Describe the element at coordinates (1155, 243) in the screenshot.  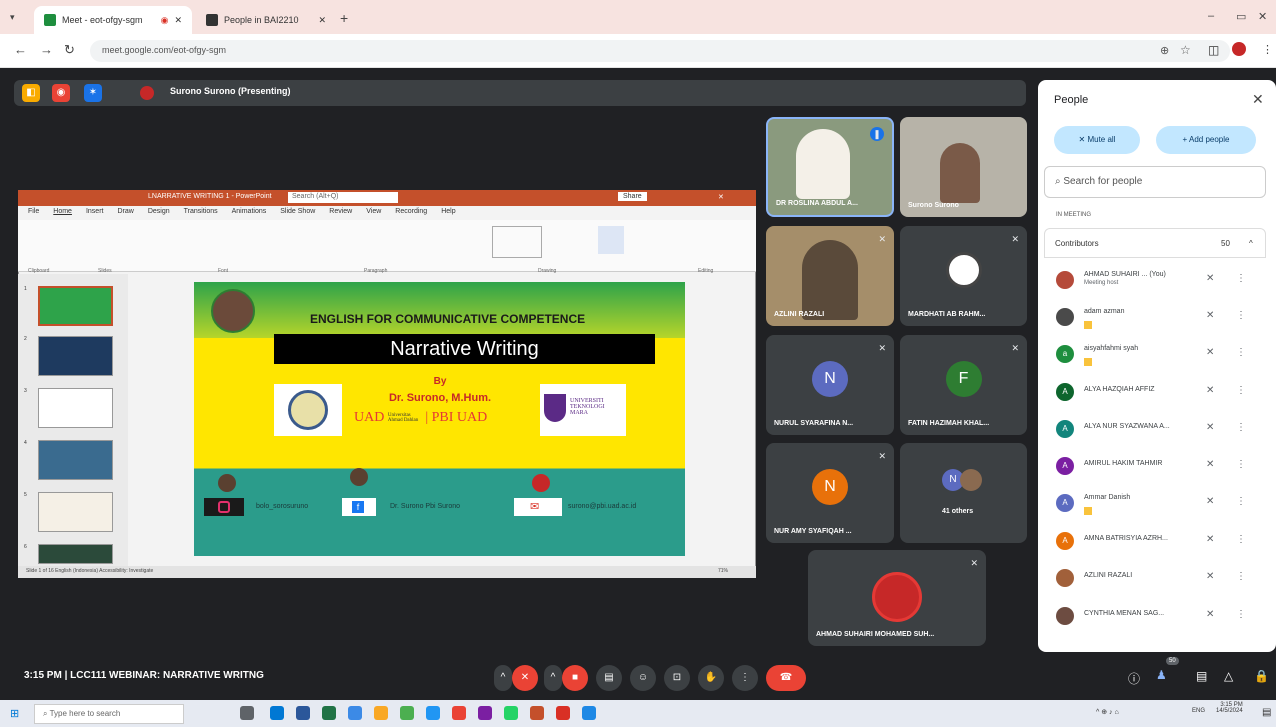
I see `contributors-header: Contributors 50 ^` at that location.